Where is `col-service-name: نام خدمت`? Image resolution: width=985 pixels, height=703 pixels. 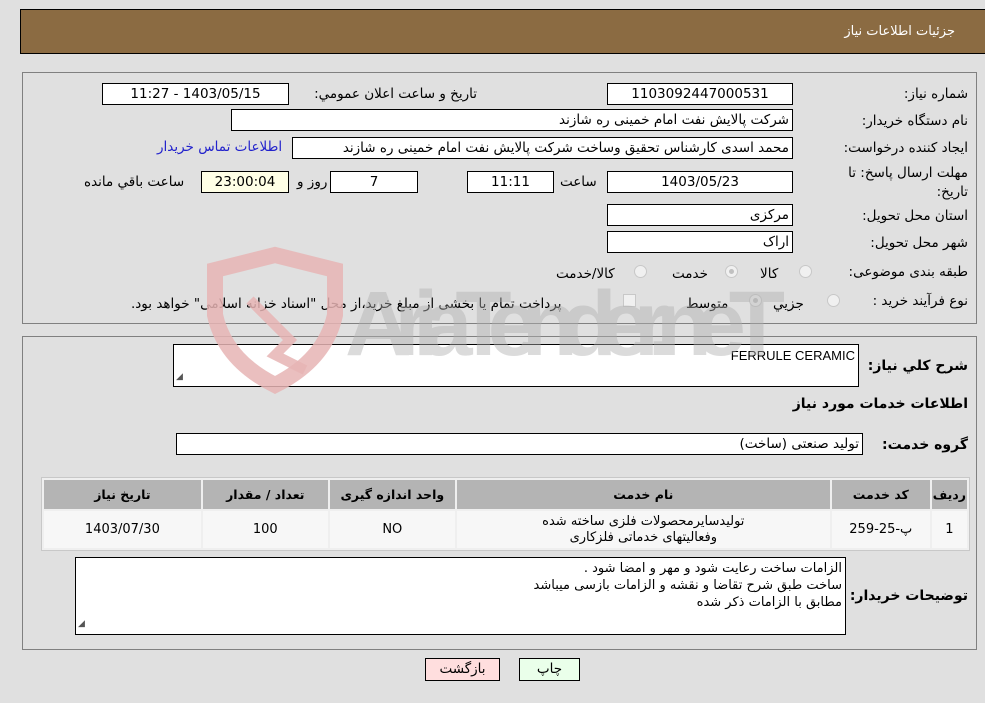 col-service-name: نام خدمت is located at coordinates (643, 494).